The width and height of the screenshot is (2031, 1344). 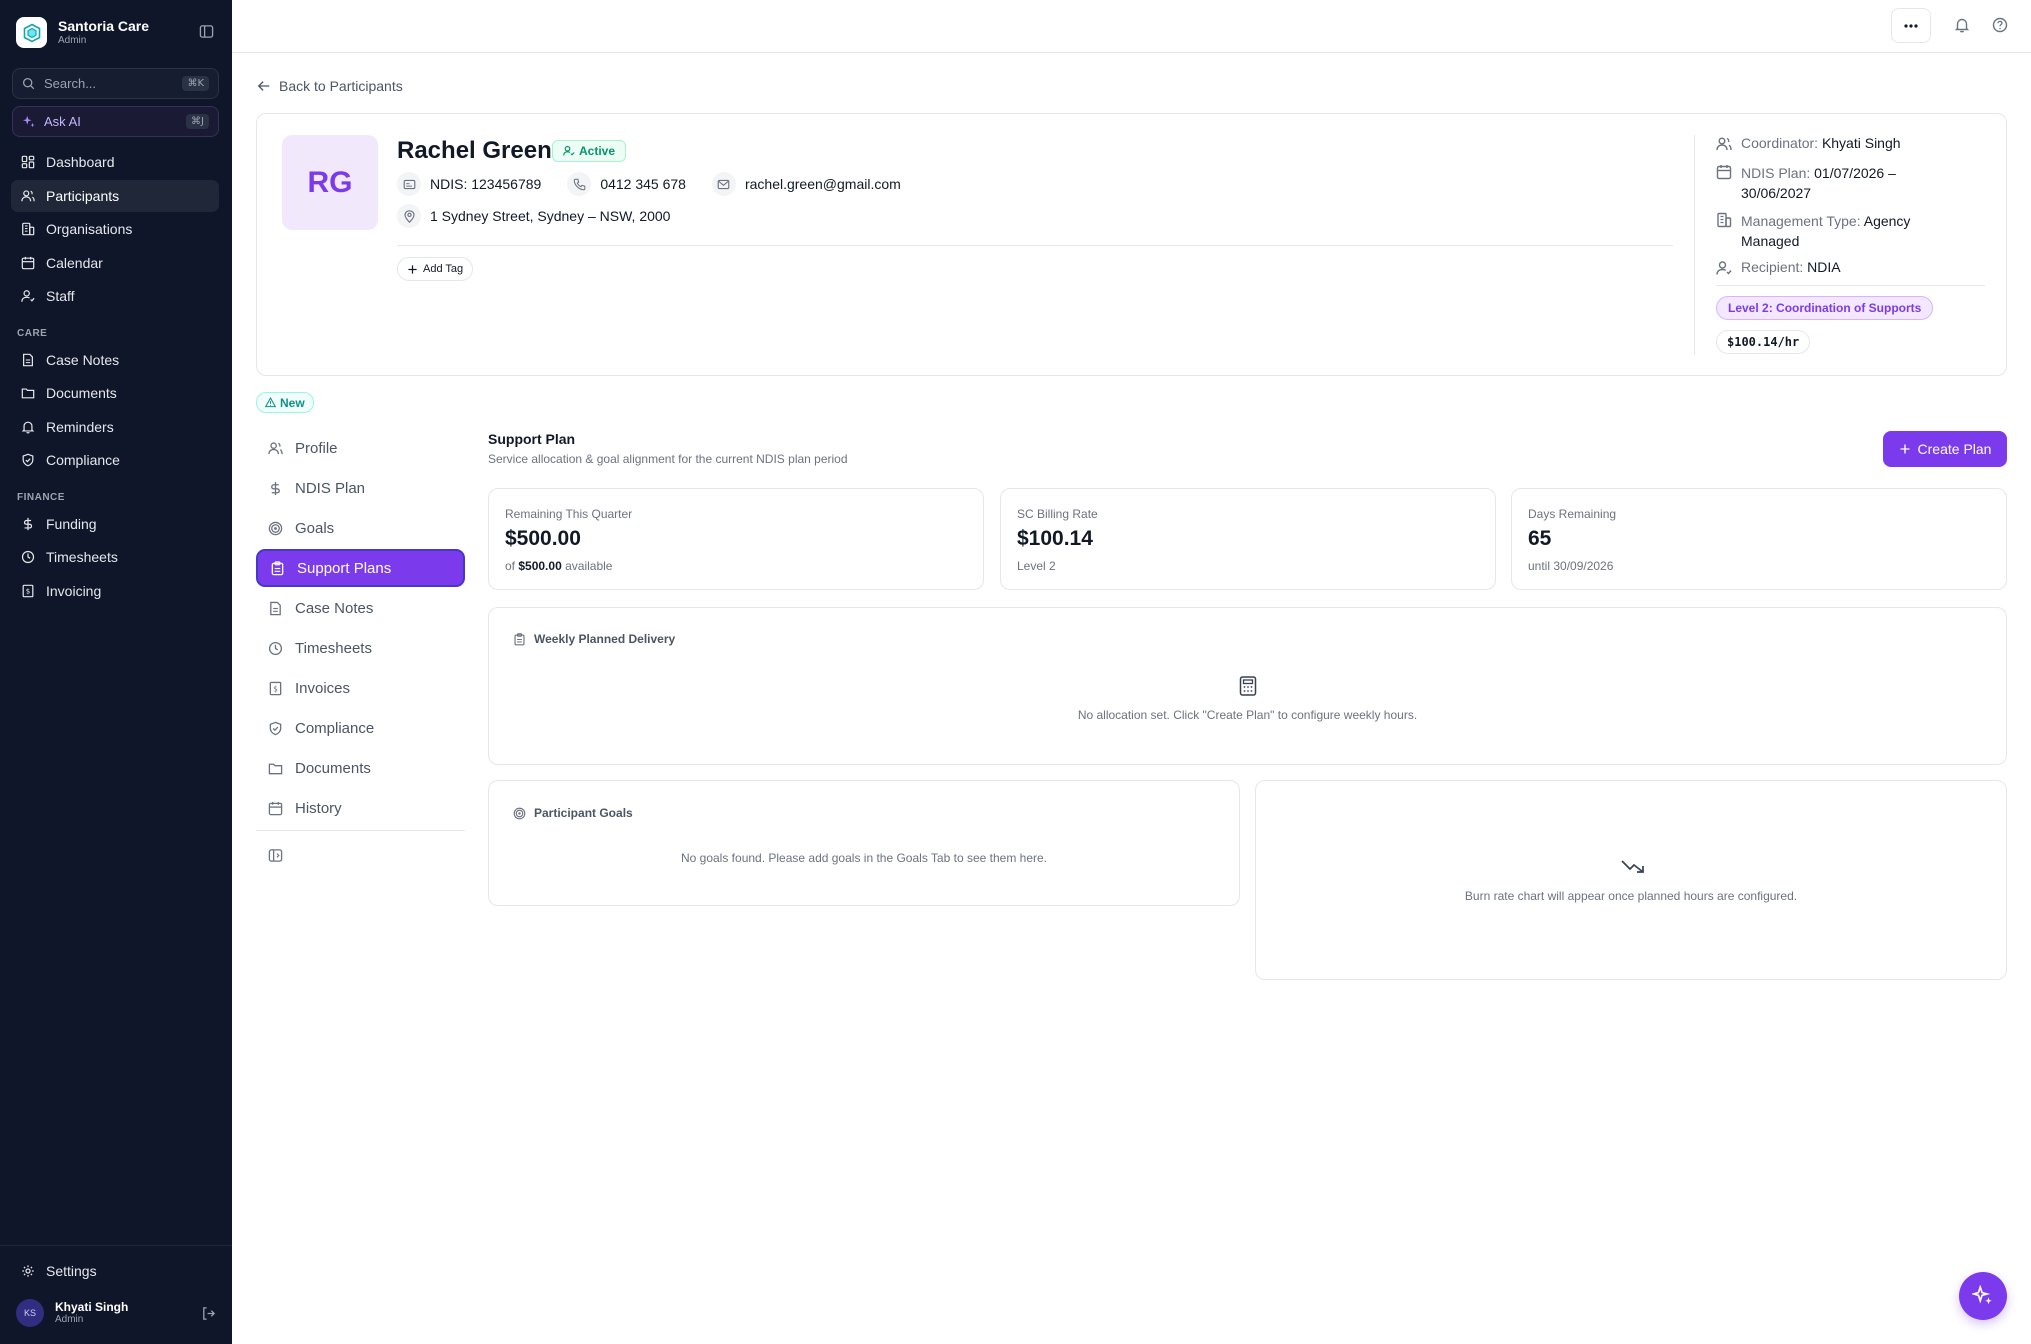 What do you see at coordinates (597, 151) in the screenshot?
I see `status-text: Active` at bounding box center [597, 151].